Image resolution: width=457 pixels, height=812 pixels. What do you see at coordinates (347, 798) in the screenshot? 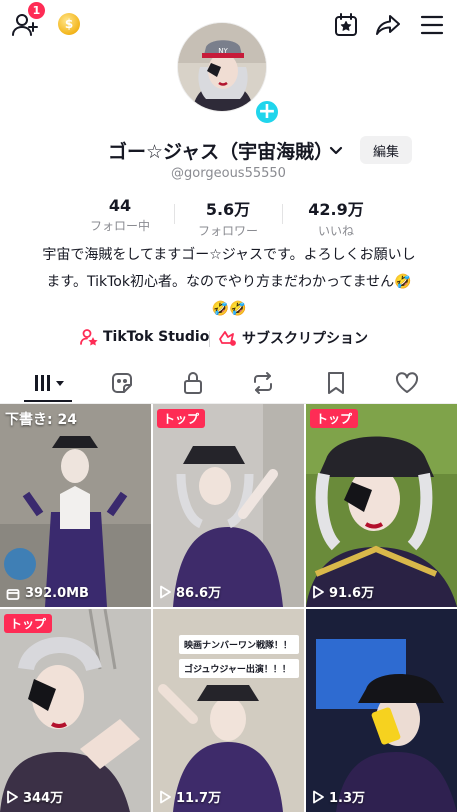
I see `view-count-value: 1.3万` at bounding box center [347, 798].